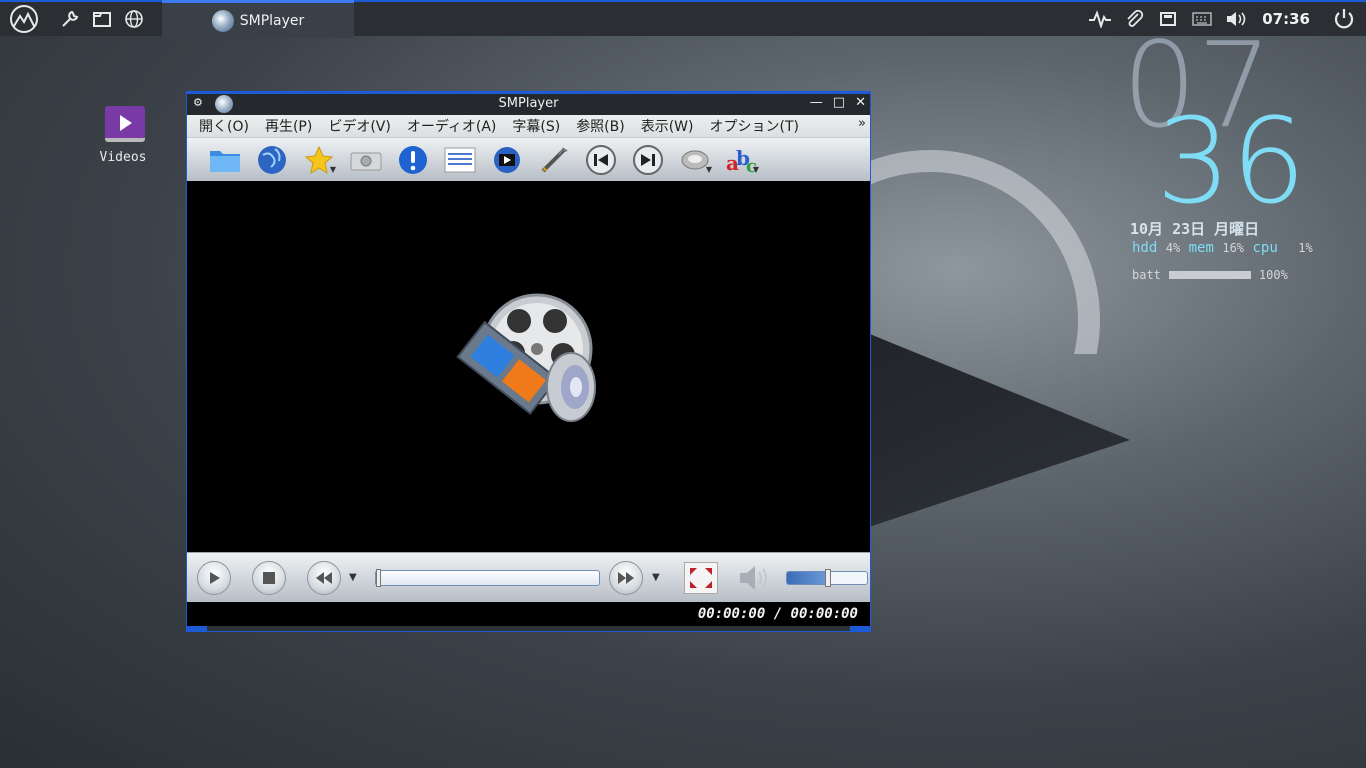 The image size is (1366, 768). What do you see at coordinates (125, 124) in the screenshot?
I see `videos-folder-icon` at bounding box center [125, 124].